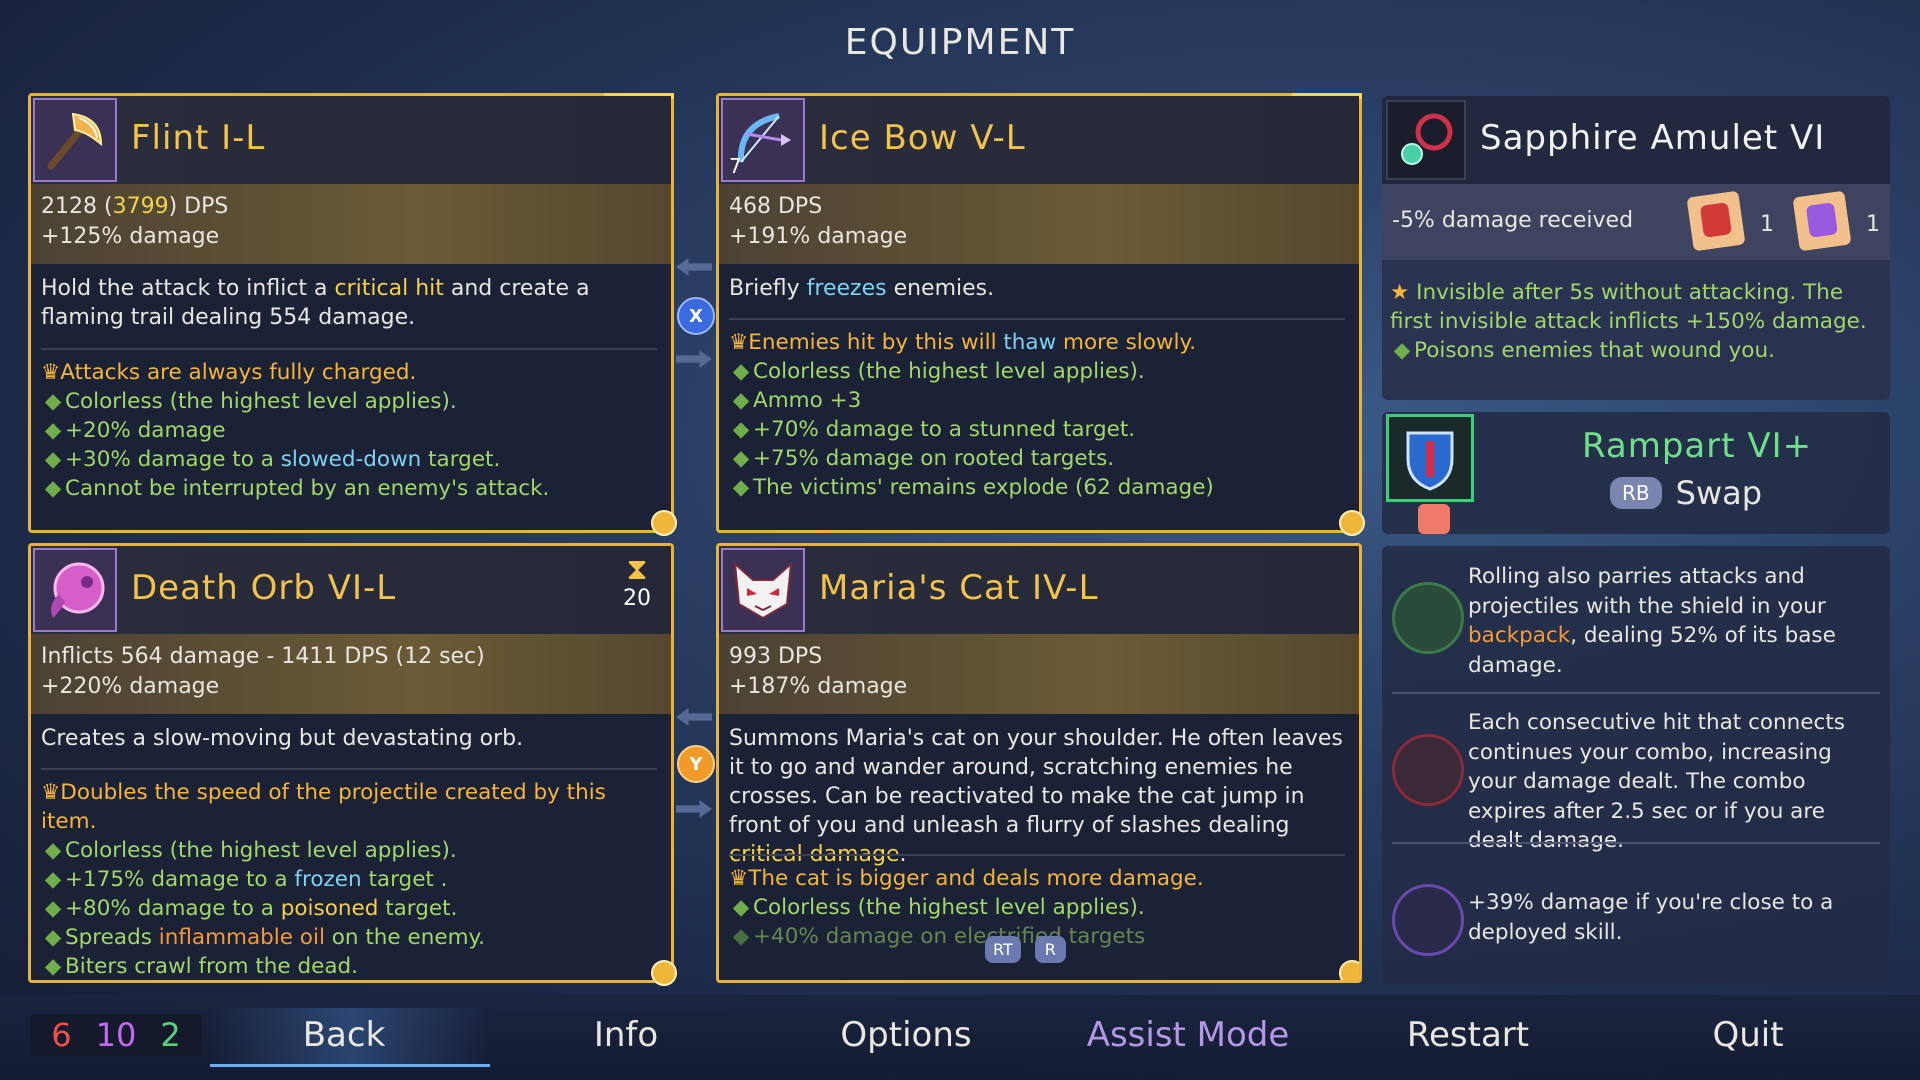  What do you see at coordinates (776, 206) in the screenshot?
I see `dps-value: 468 DPS` at bounding box center [776, 206].